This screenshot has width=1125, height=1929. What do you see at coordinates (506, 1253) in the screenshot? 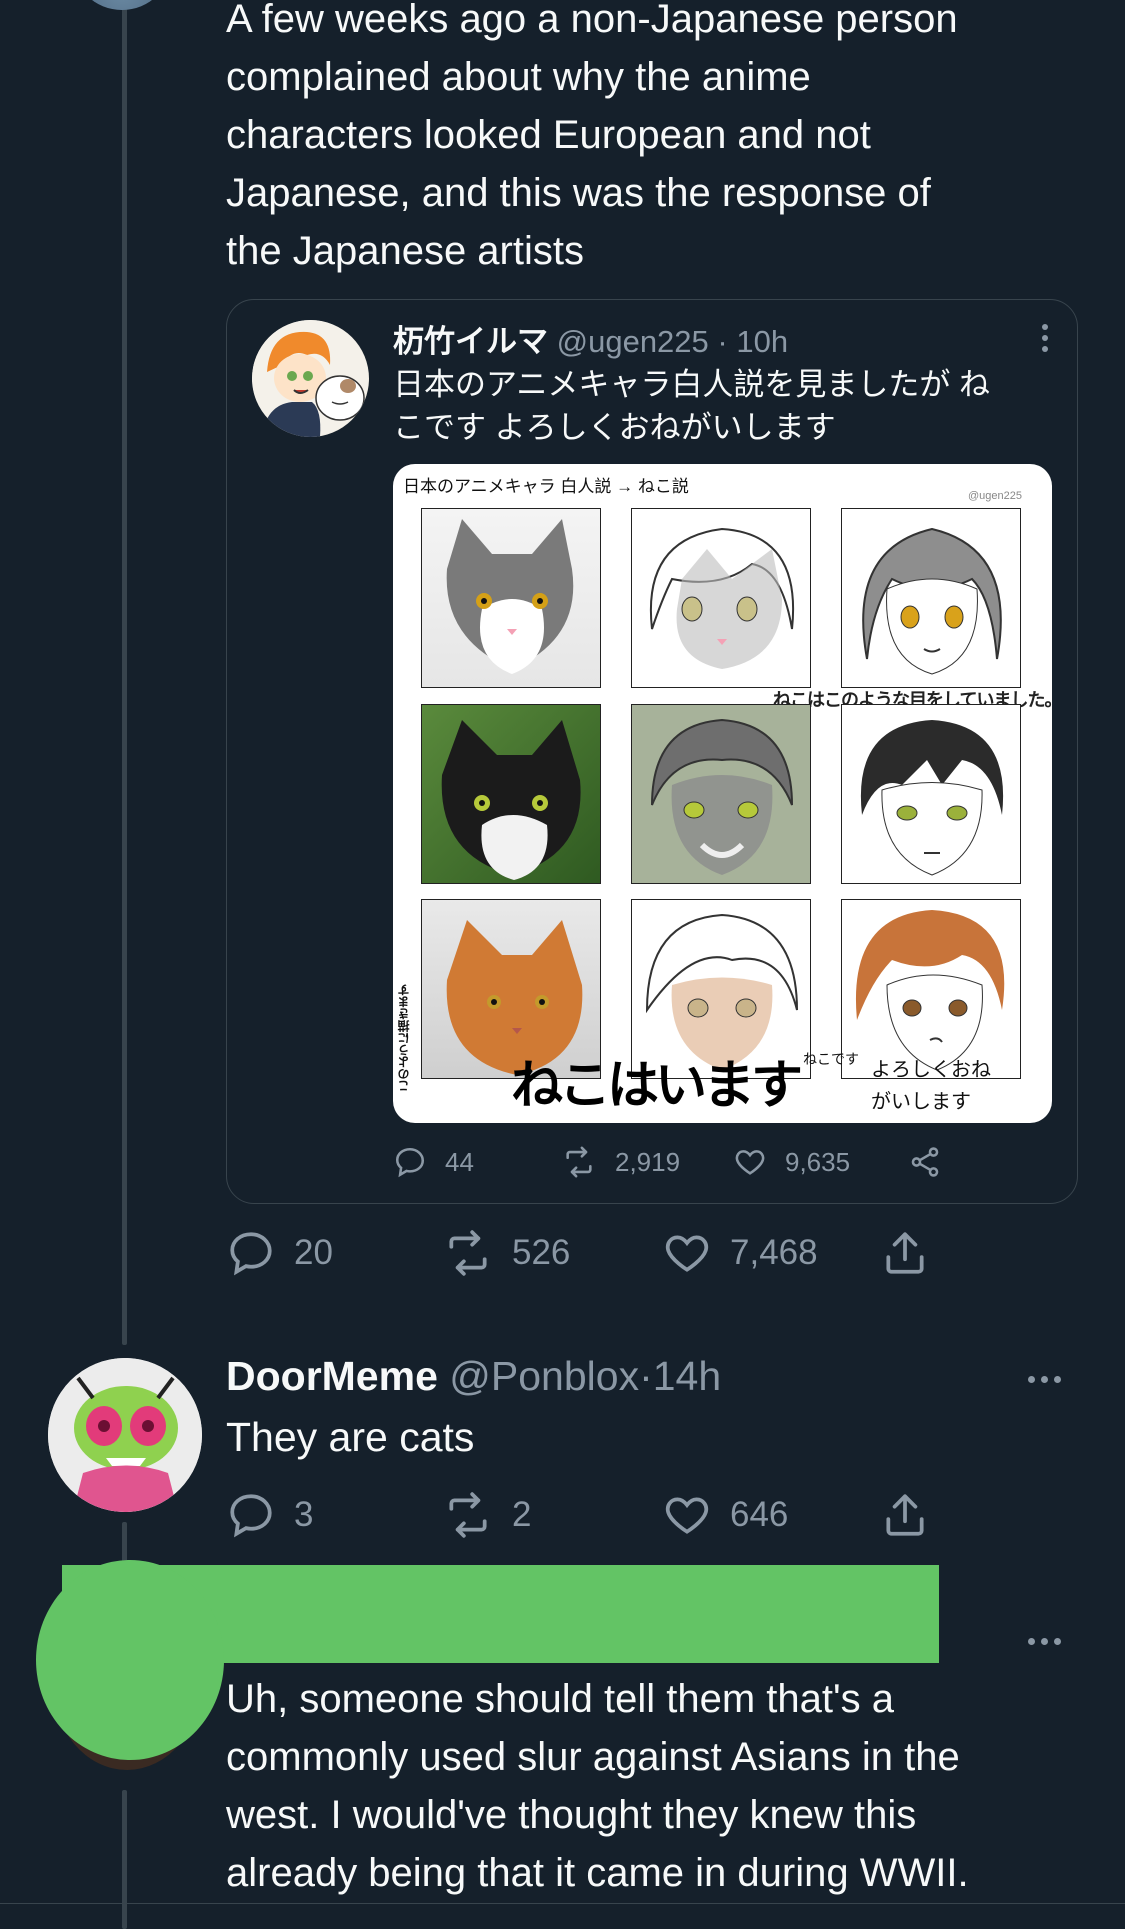
I see `retweet-button: 526` at bounding box center [506, 1253].